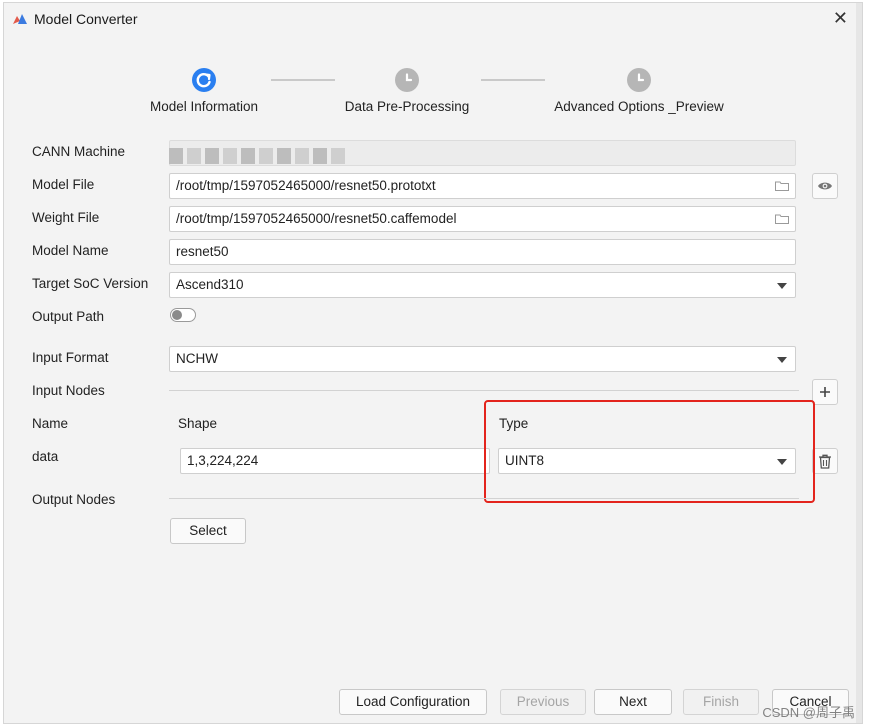 Image resolution: width=869 pixels, height=727 pixels. I want to click on step-label: Advanced Options _Preview, so click(639, 106).